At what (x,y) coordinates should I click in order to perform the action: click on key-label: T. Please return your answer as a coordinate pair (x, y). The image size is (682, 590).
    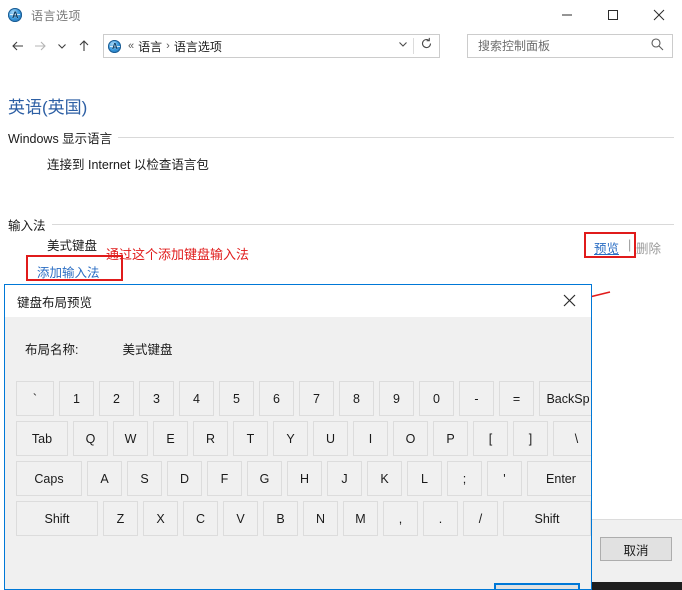
    Looking at the image, I should click on (250, 438).